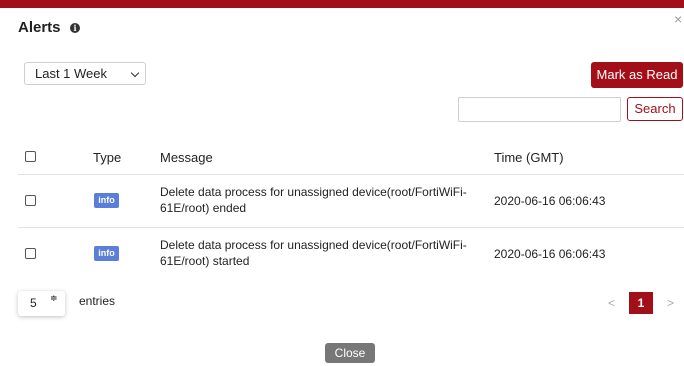 This screenshot has height=366, width=684. Describe the element at coordinates (655, 109) in the screenshot. I see `search-button: Search` at that location.